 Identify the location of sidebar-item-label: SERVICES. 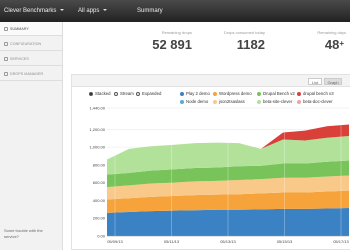
(19, 59).